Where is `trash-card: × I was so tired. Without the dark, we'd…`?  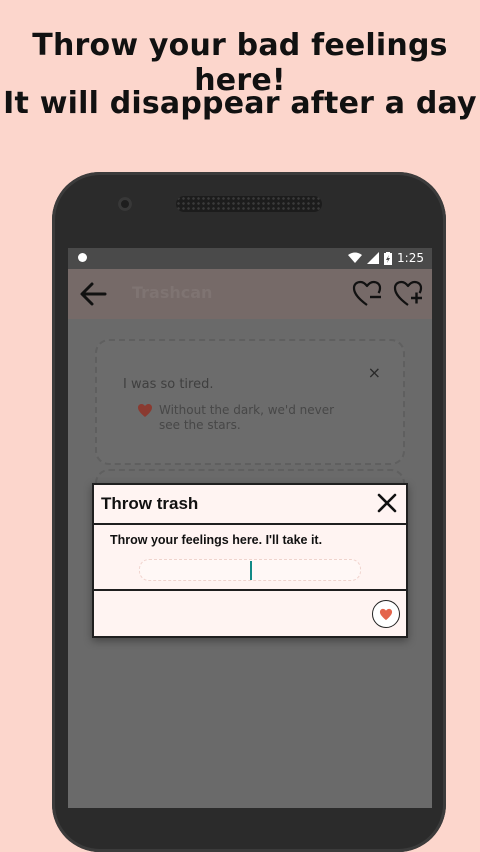 trash-card: × I was so tired. Without the dark, we'd… is located at coordinates (250, 402).